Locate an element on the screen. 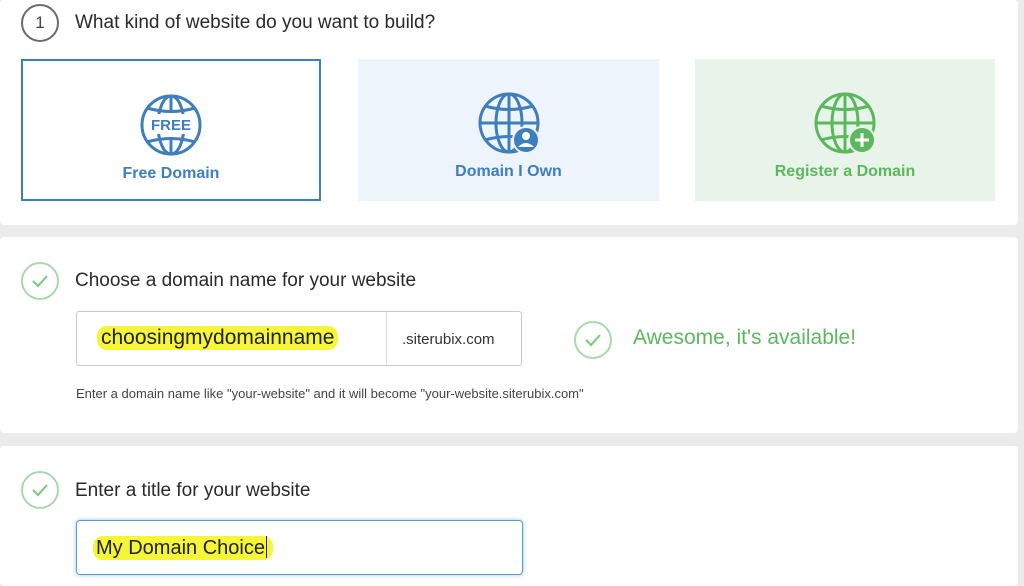 The height and width of the screenshot is (586, 1024). step2-check-icon is located at coordinates (40, 281).